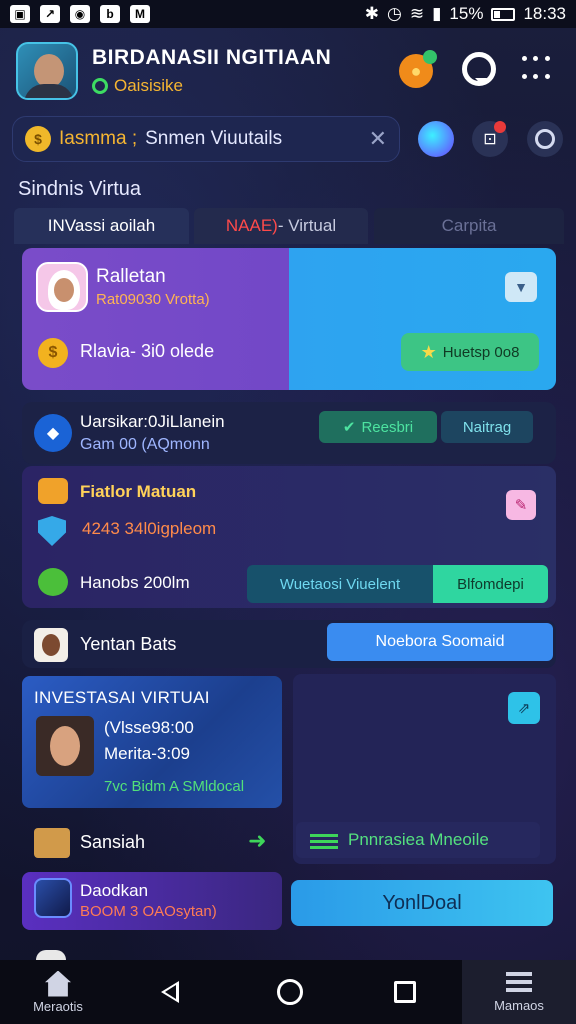  I want to click on gift-icon: ⊡, so click(490, 139).